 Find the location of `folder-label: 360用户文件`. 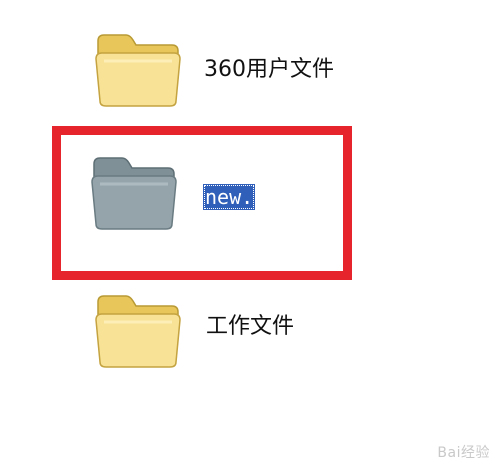

folder-label: 360用户文件 is located at coordinates (269, 69).